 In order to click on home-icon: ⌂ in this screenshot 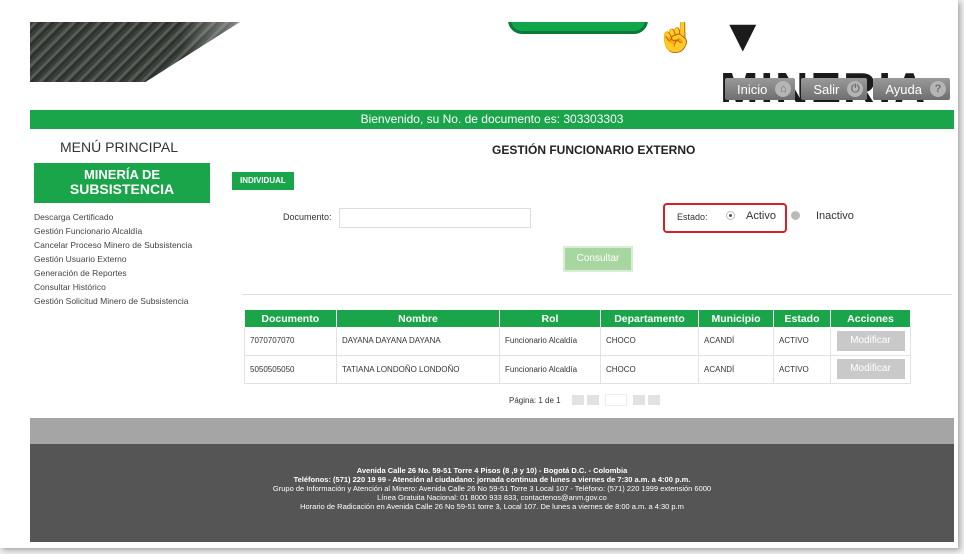, I will do `click(783, 89)`.